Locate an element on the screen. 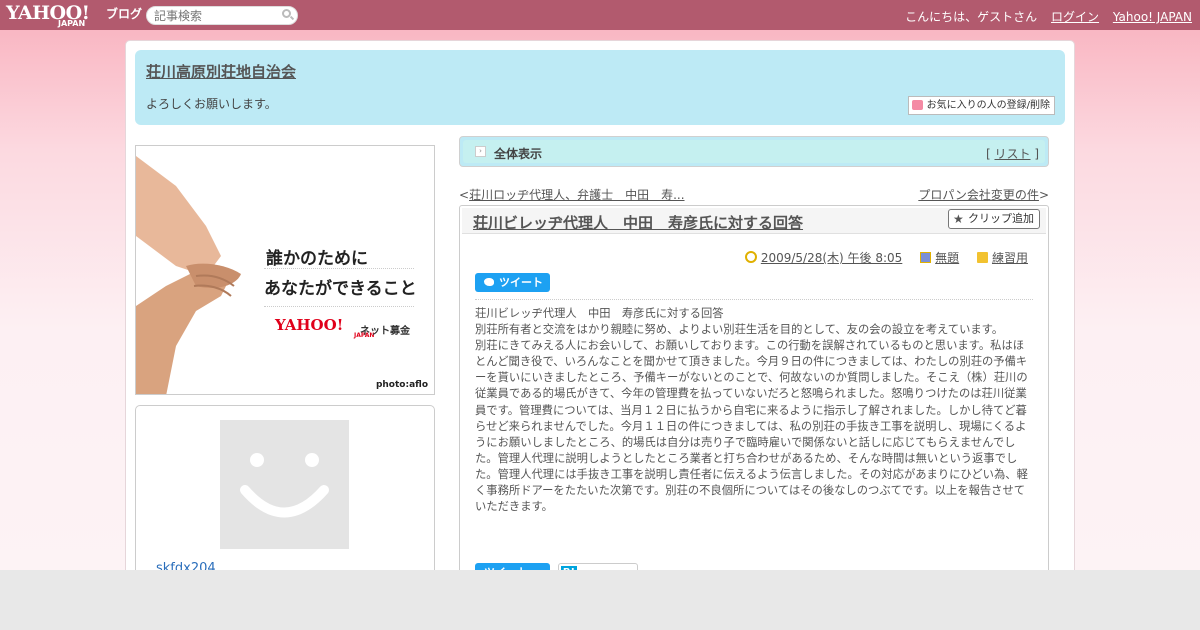 The height and width of the screenshot is (630, 1200). list-nav: [ リスト ] is located at coordinates (1012, 153).